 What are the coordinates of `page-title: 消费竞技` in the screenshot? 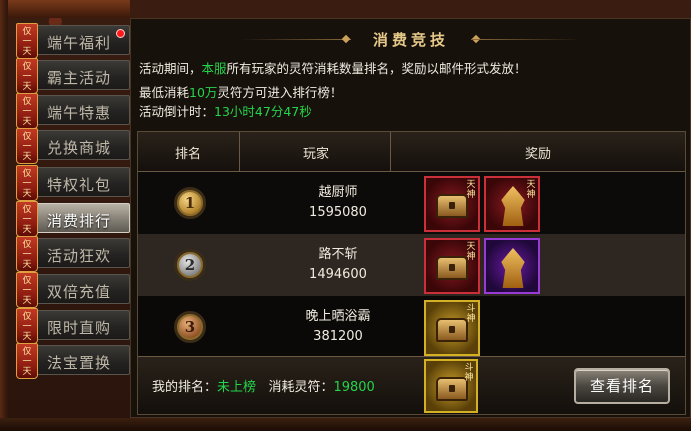 It's located at (410, 40).